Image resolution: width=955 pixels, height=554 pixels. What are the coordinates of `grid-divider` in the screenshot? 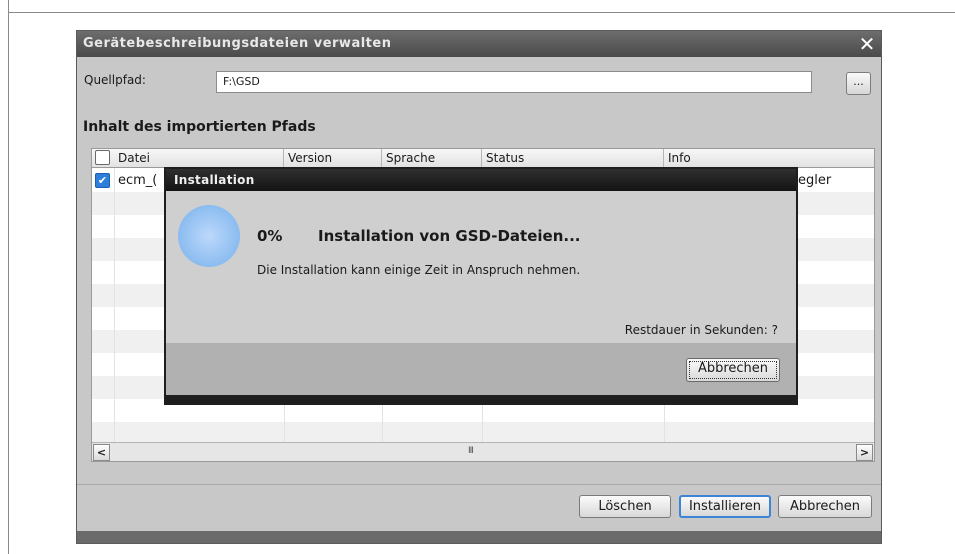 It's located at (114, 306).